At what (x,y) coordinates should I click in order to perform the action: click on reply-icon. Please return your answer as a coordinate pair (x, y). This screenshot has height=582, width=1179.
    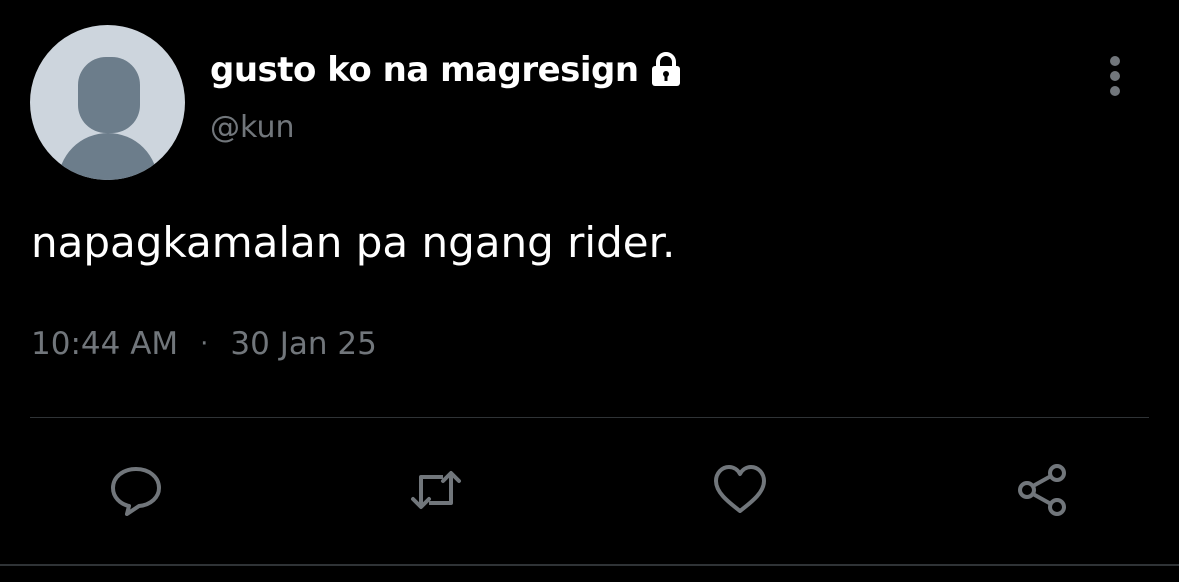
    Looking at the image, I should click on (136, 491).